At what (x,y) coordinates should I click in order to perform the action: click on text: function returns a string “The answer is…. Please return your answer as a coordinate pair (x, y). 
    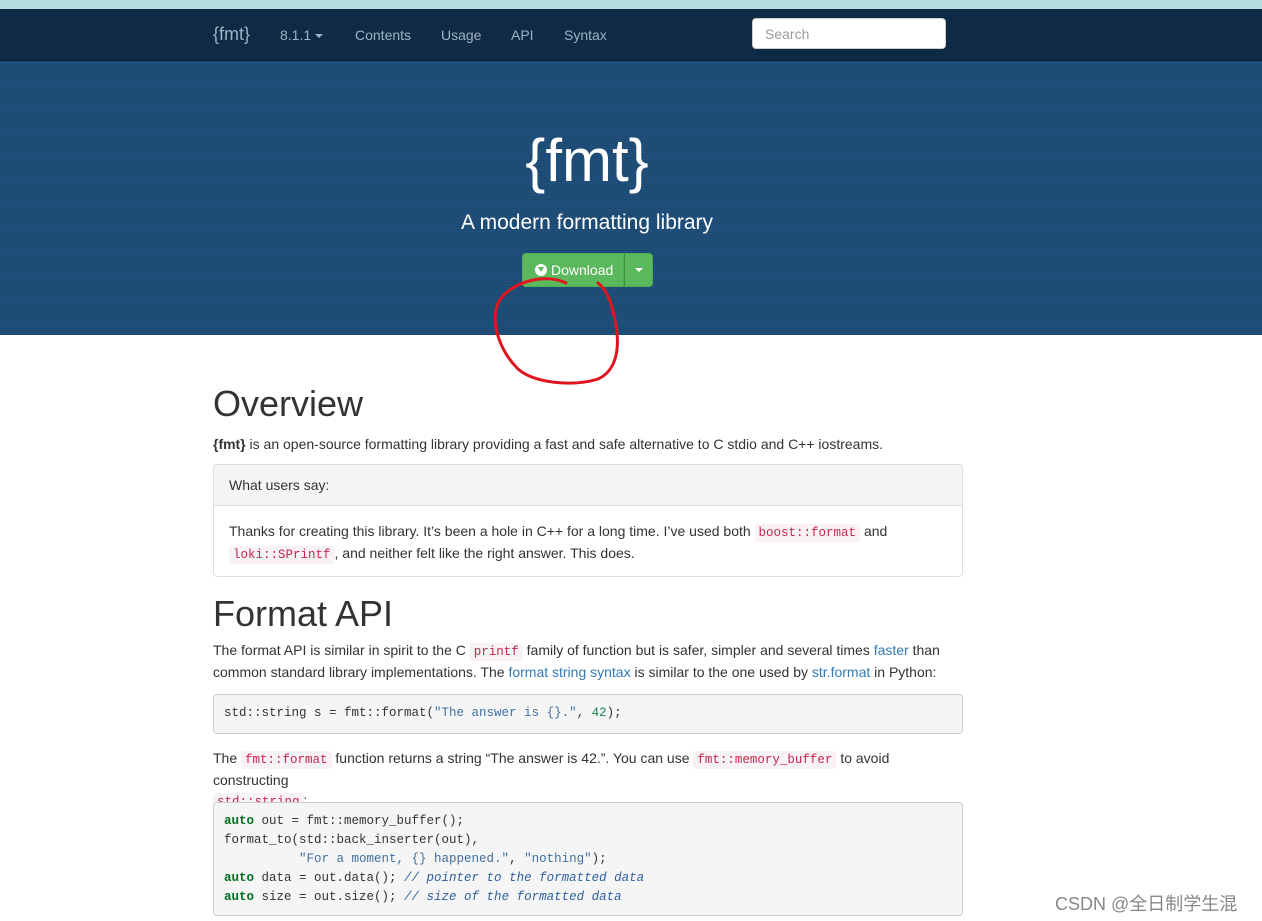
    Looking at the image, I should click on (512, 758).